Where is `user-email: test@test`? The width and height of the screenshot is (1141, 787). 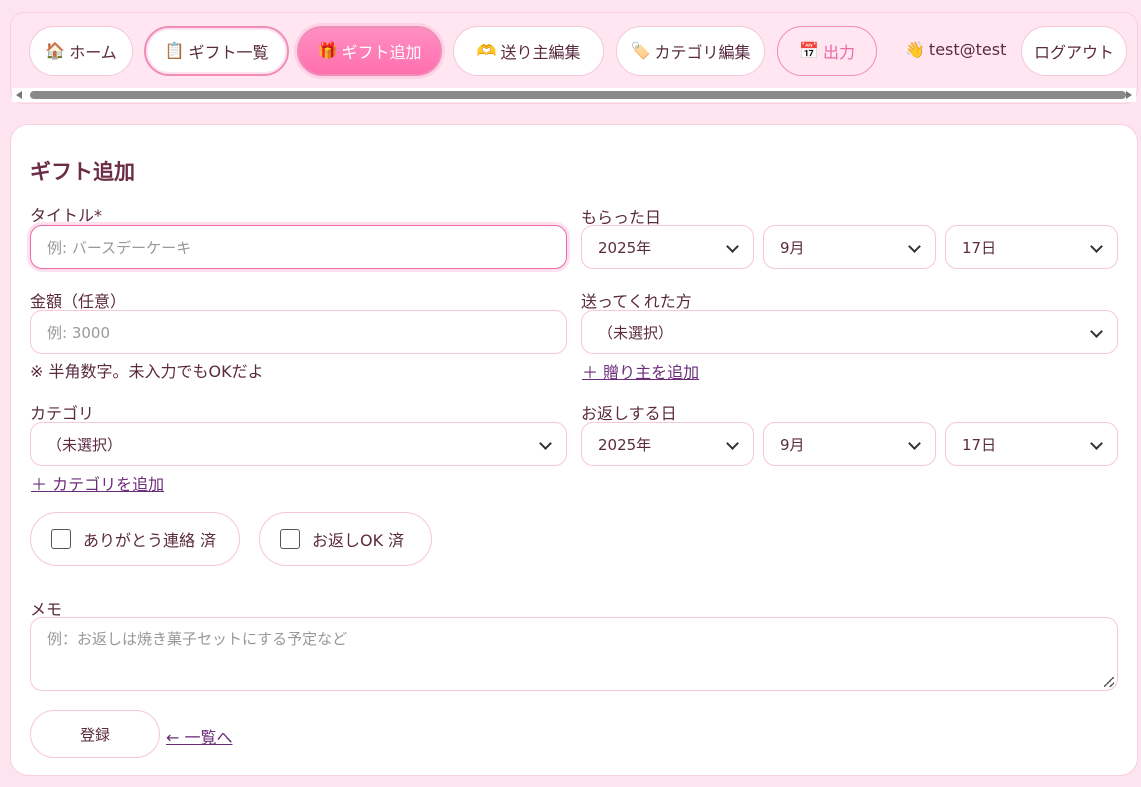
user-email: test@test is located at coordinates (967, 49).